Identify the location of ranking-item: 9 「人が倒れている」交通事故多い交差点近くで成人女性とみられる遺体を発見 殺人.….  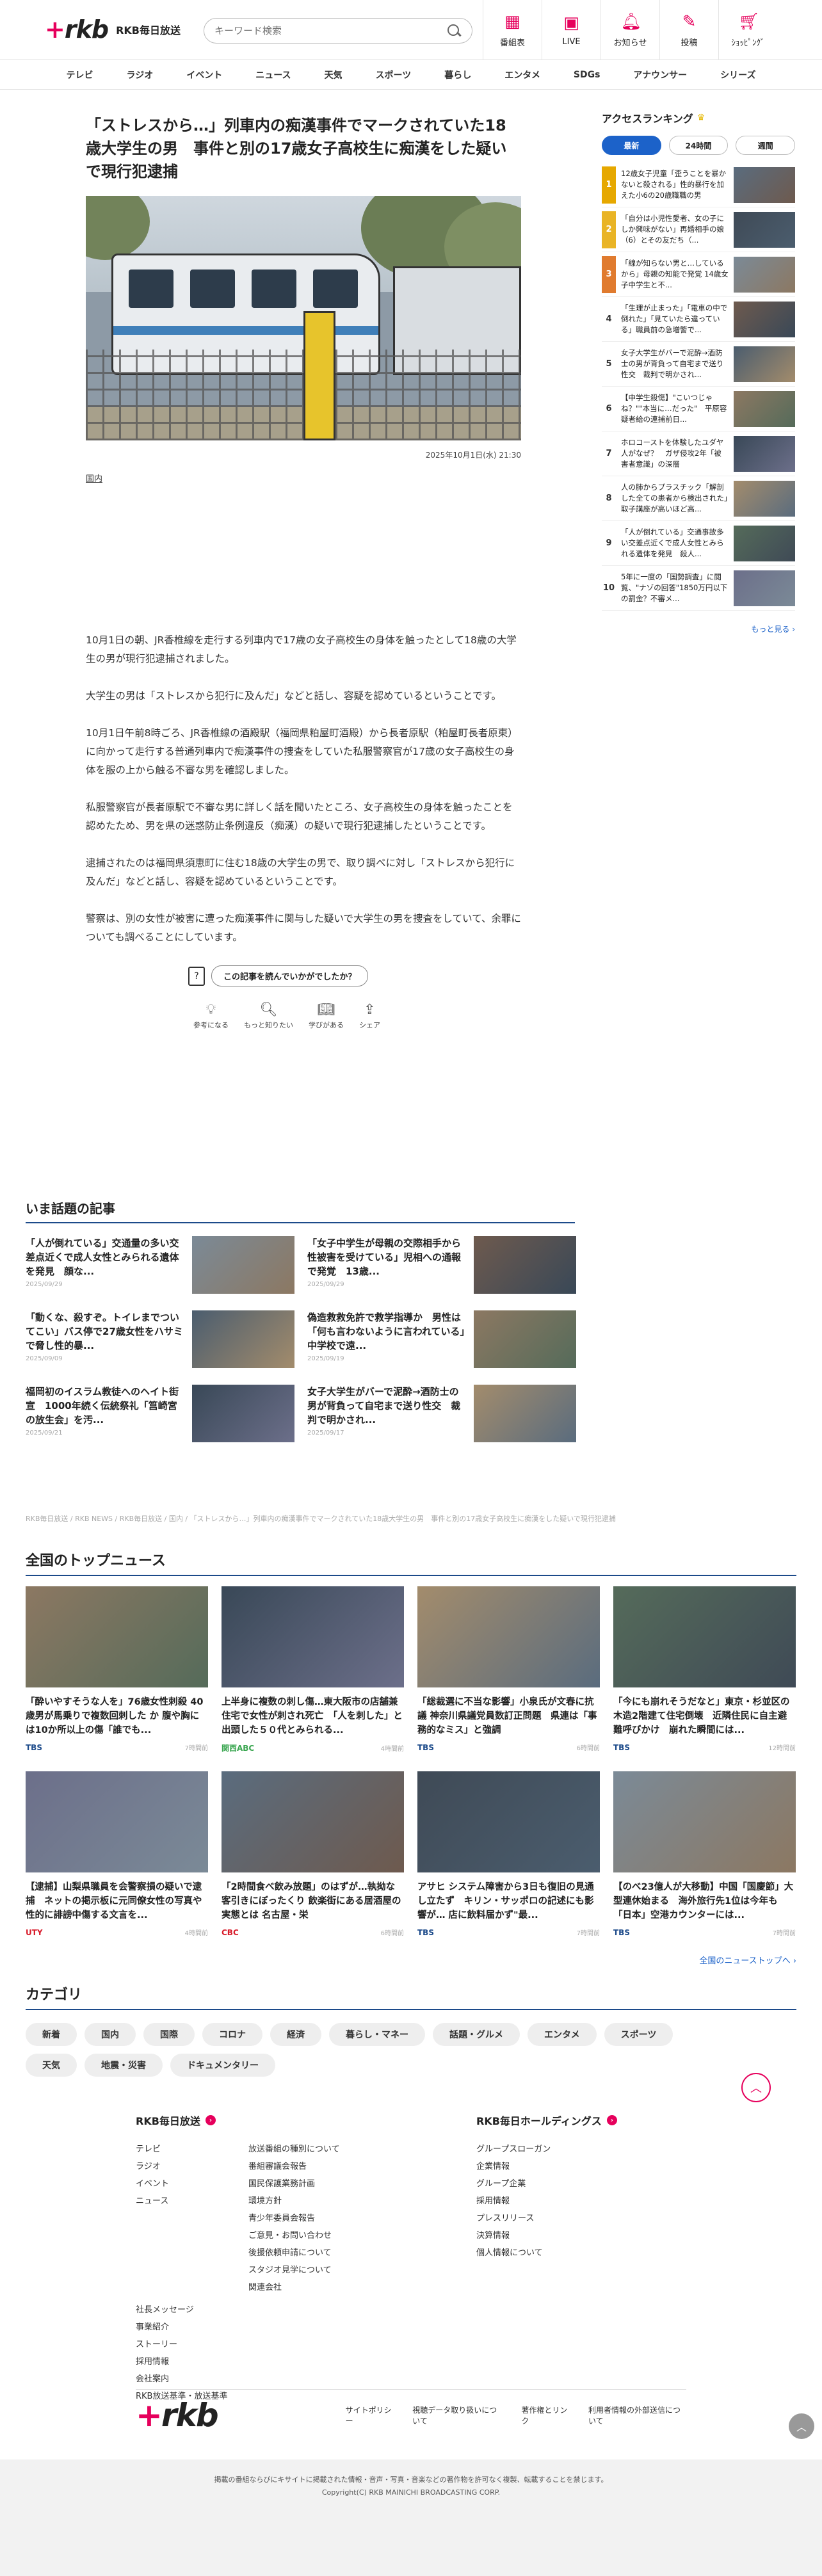
(699, 543).